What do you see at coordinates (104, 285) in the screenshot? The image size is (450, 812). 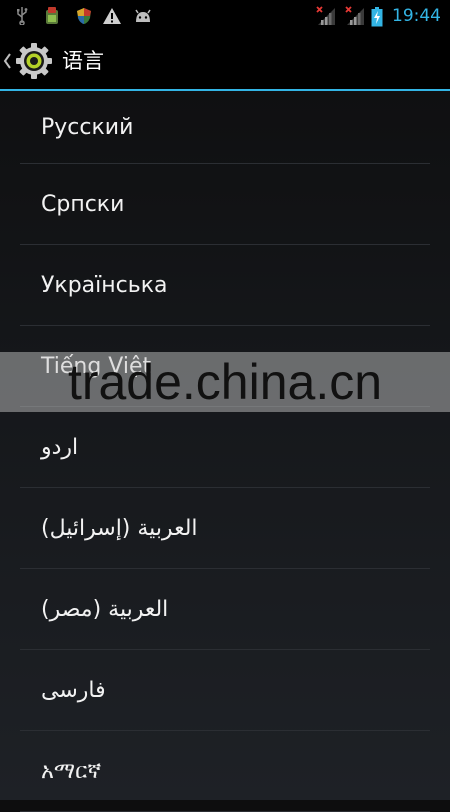 I see `language-label: Українська` at bounding box center [104, 285].